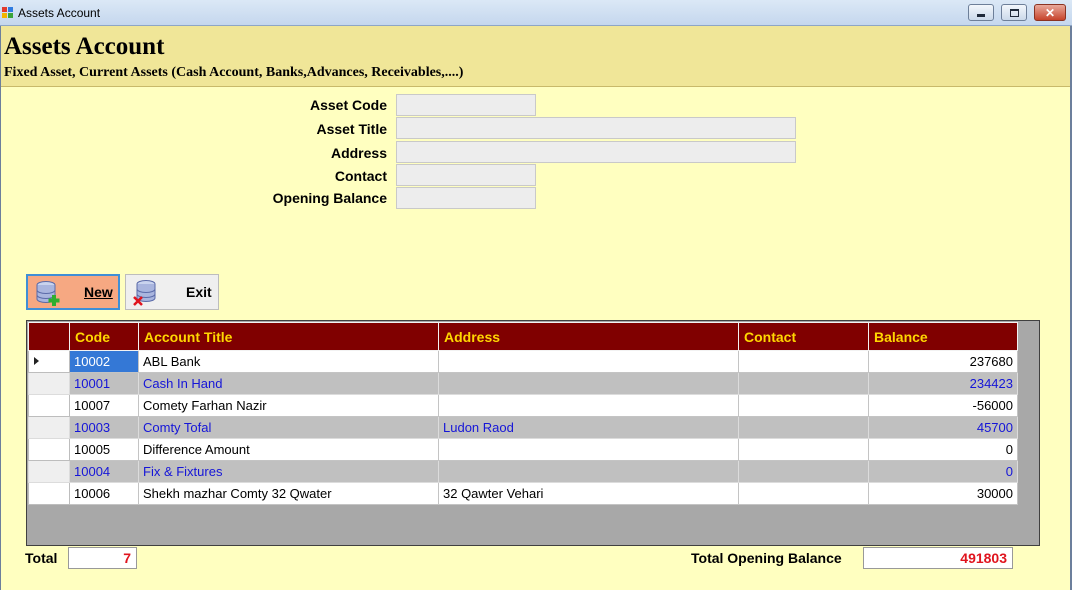 The width and height of the screenshot is (1072, 590). What do you see at coordinates (943, 405) in the screenshot?
I see `cell-balance: -56000` at bounding box center [943, 405].